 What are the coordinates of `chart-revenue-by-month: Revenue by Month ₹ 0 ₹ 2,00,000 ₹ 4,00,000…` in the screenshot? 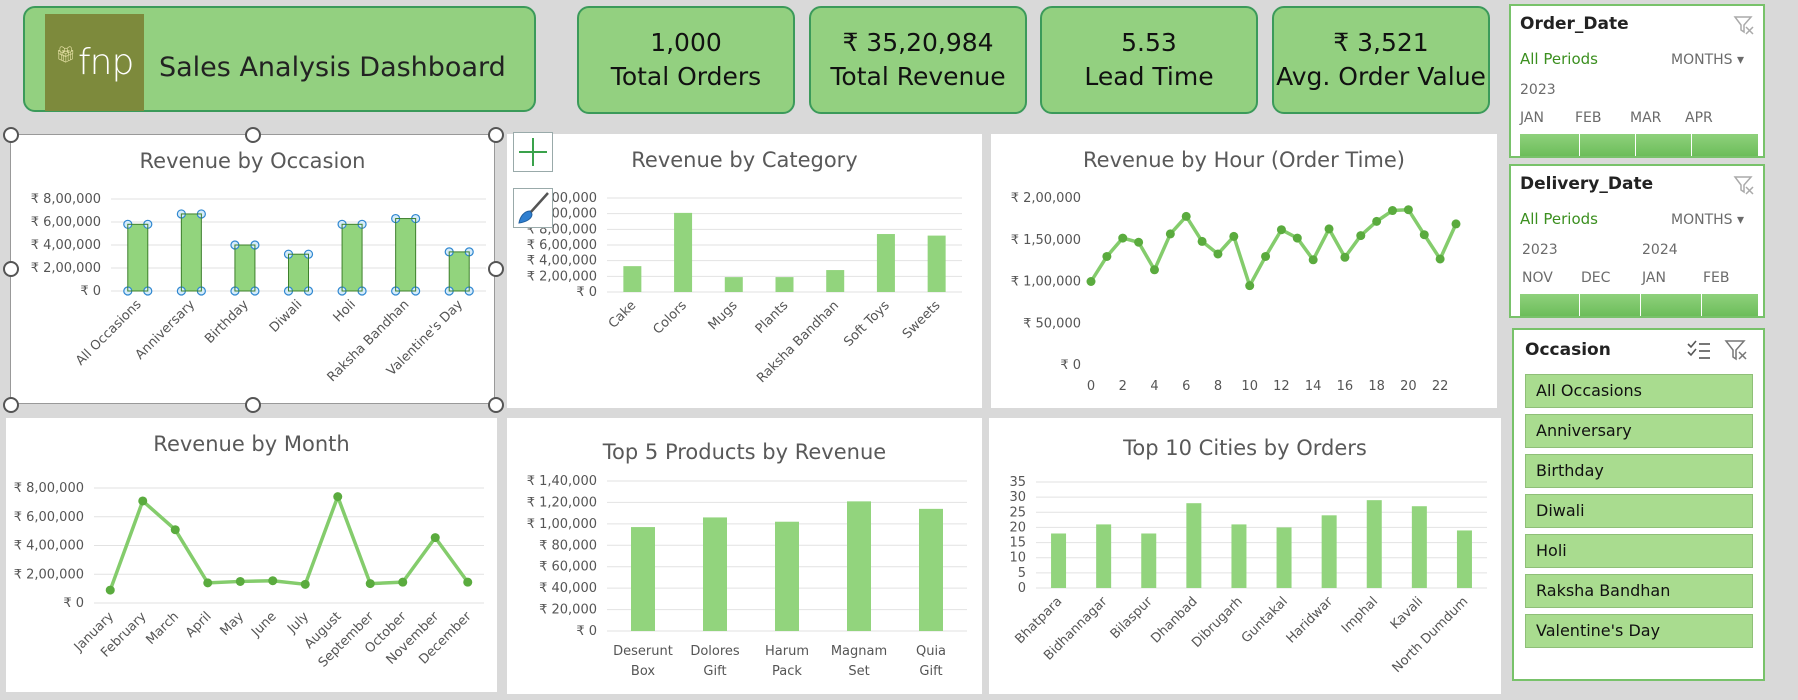 It's located at (251, 555).